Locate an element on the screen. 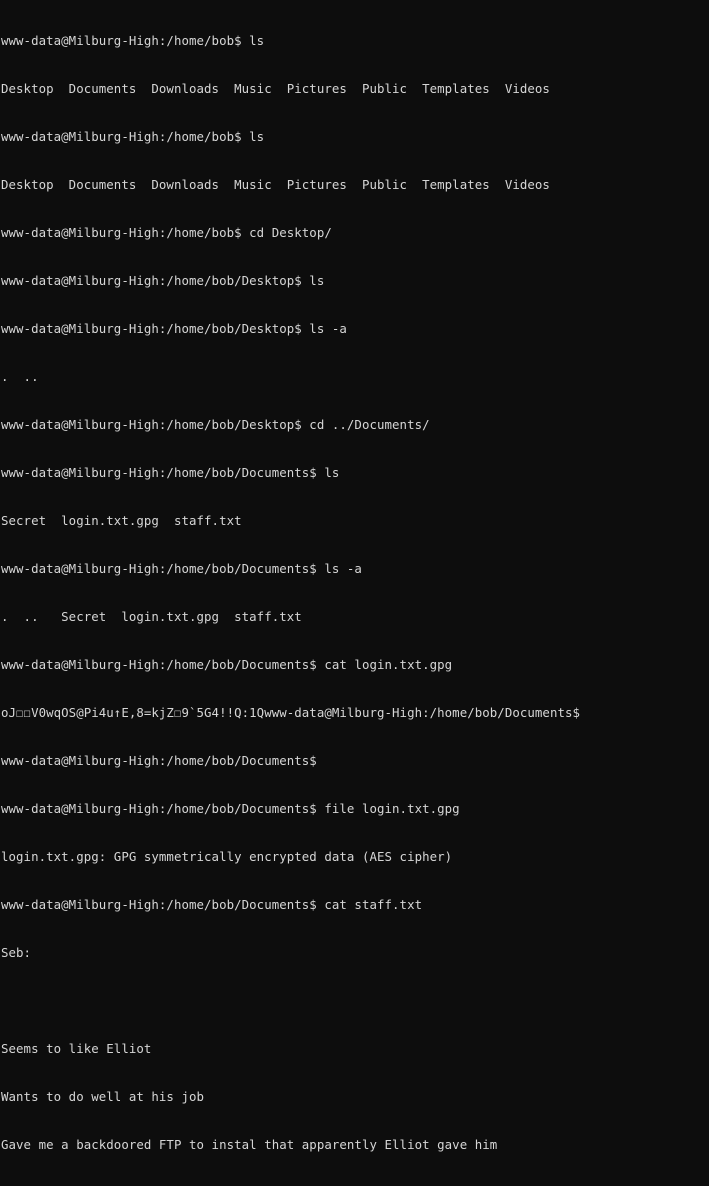 Image resolution: width=709 pixels, height=1186 pixels. terminal-line: Seems to like Elliot is located at coordinates (76, 1048).